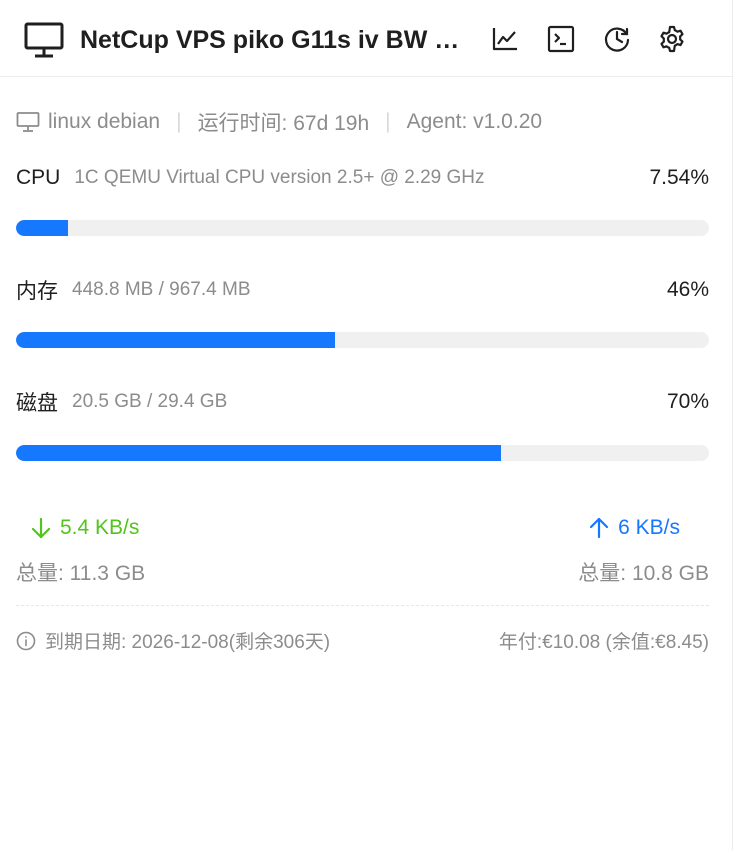  Describe the element at coordinates (679, 177) in the screenshot. I see `cpu-percent: 7.54%` at that location.